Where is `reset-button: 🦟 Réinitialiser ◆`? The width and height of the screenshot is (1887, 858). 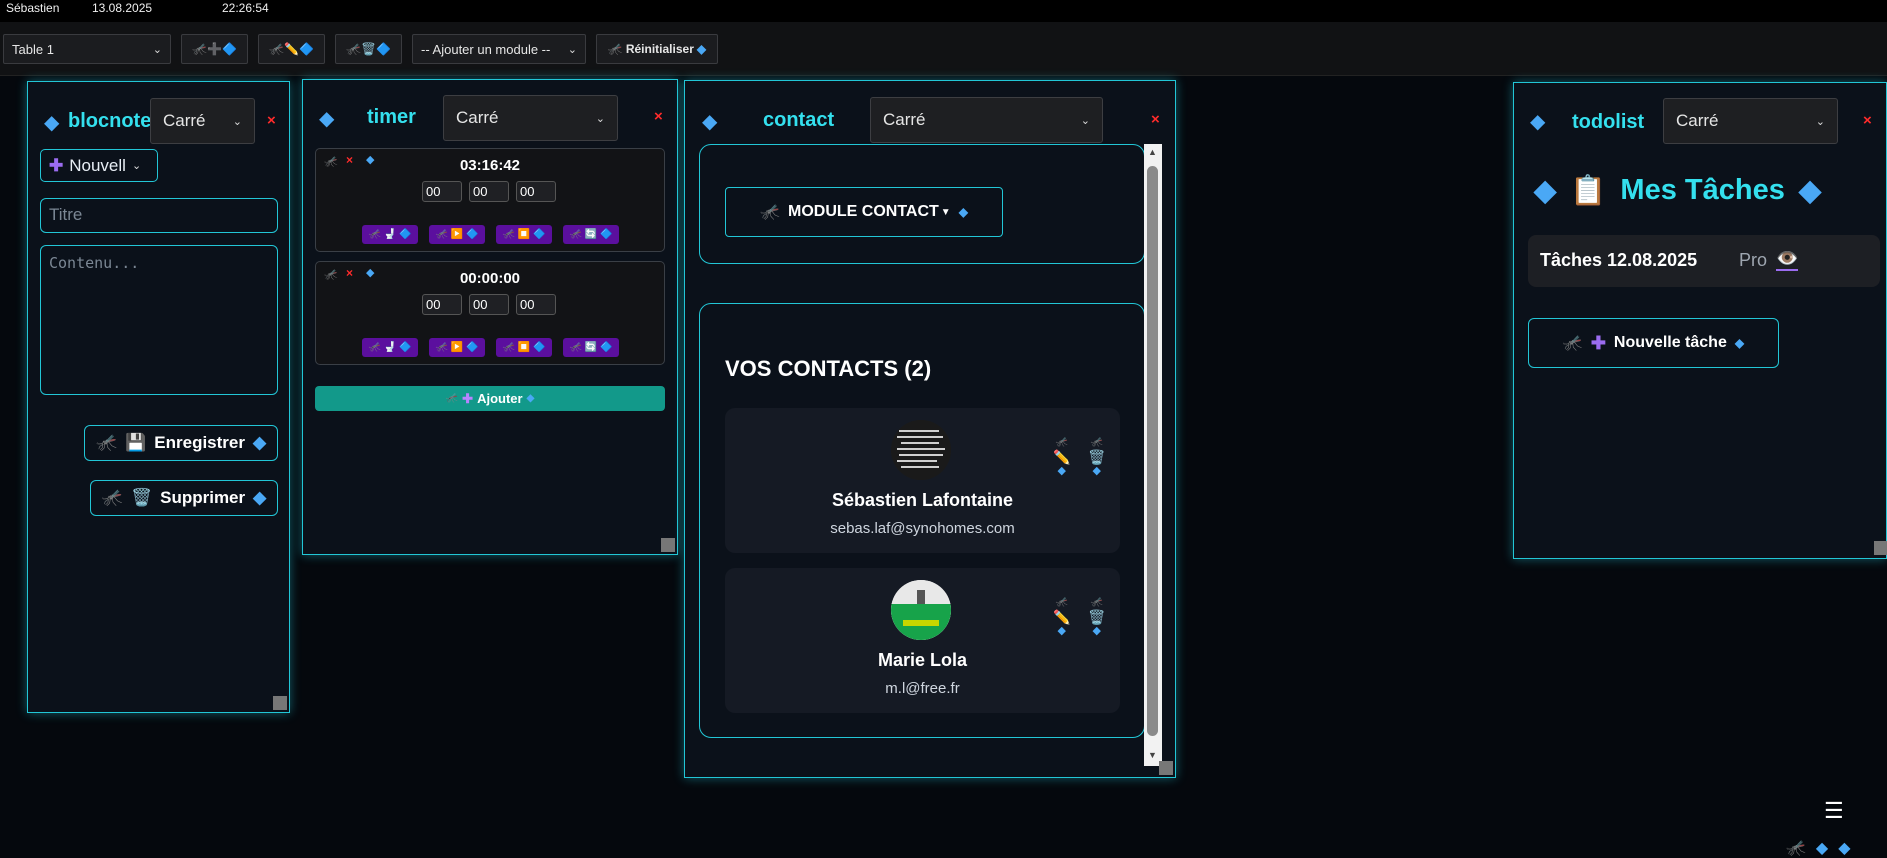 reset-button: 🦟 Réinitialiser ◆ is located at coordinates (657, 49).